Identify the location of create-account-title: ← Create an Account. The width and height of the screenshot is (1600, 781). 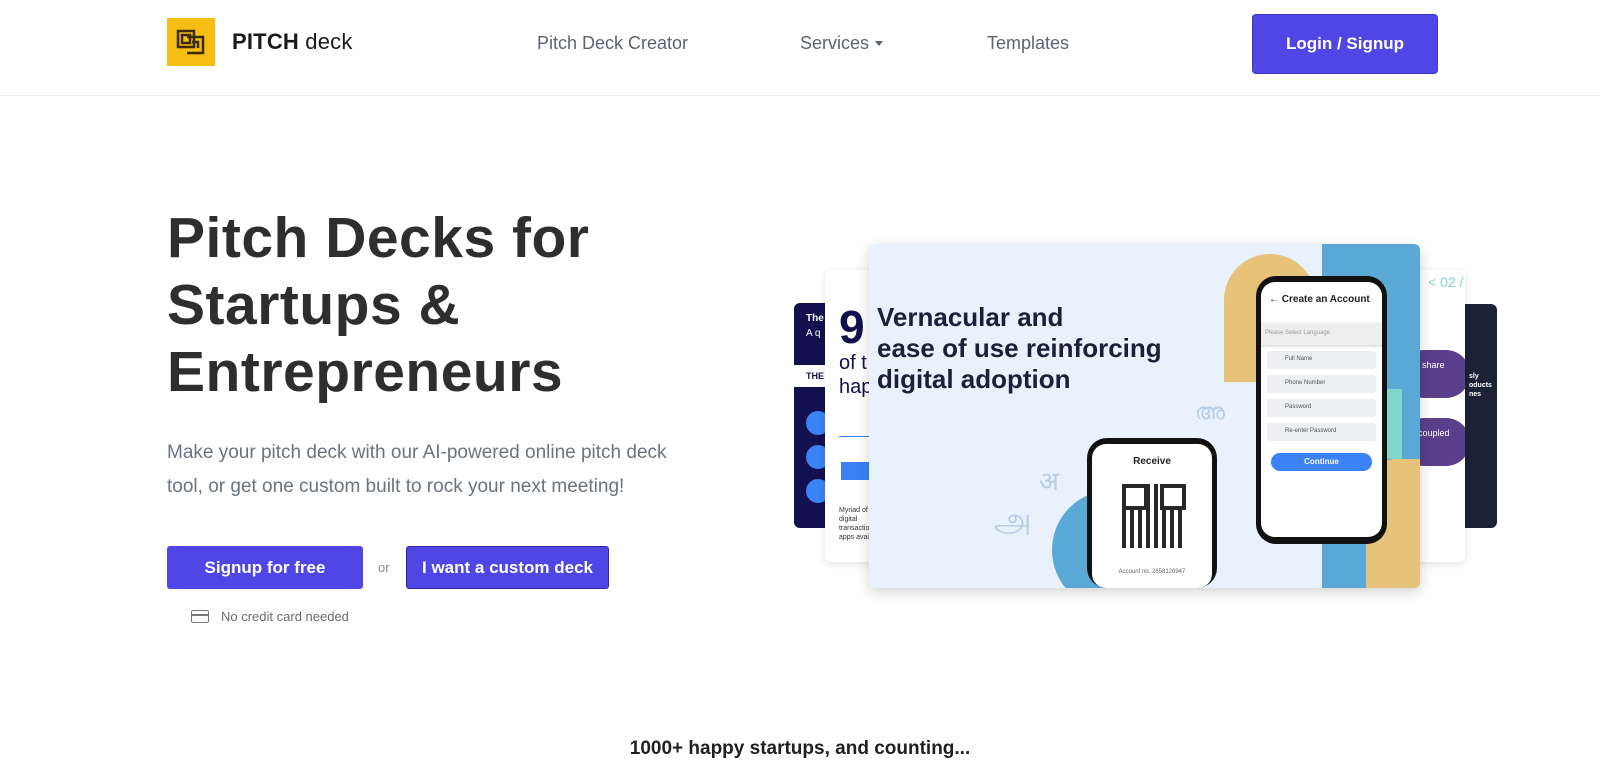
(1319, 299).